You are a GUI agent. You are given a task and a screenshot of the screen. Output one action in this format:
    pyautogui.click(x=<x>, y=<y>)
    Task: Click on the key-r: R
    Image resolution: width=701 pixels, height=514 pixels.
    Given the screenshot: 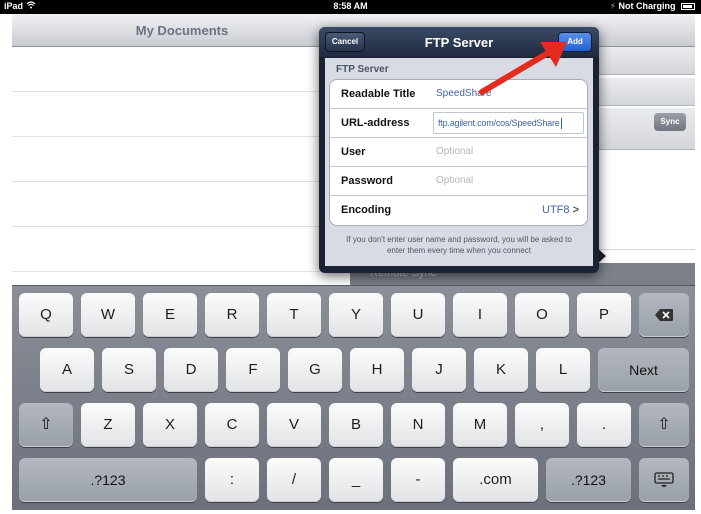 What is the action you would take?
    pyautogui.click(x=232, y=315)
    